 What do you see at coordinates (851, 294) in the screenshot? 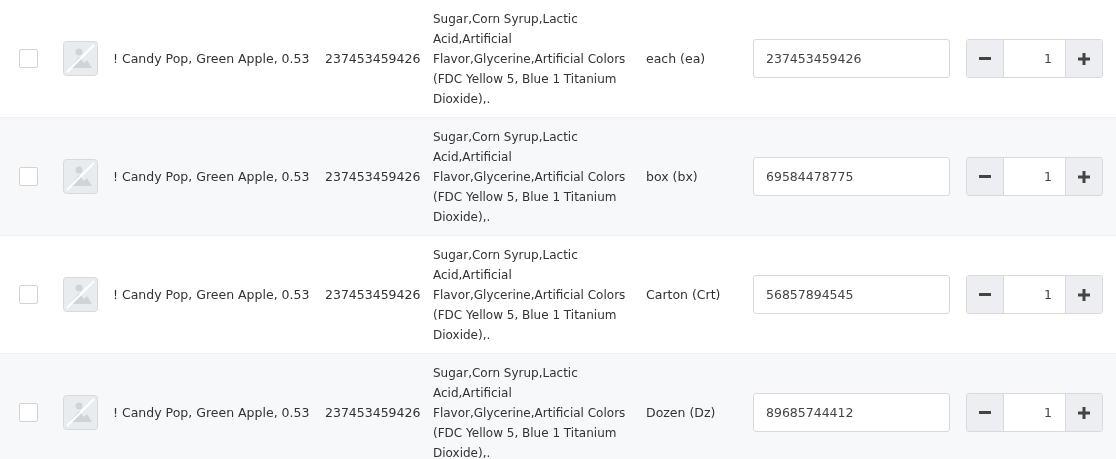
I see `barcode-field: 56857894545` at bounding box center [851, 294].